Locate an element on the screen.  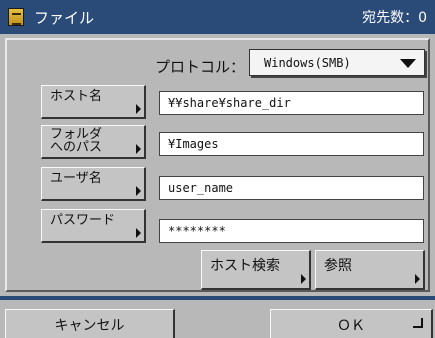
protocol-dropdown: Windows(SMB) is located at coordinates (337, 62).